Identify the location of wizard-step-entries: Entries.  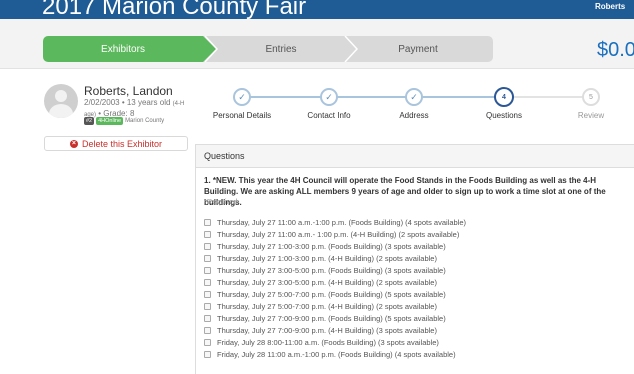
(281, 49).